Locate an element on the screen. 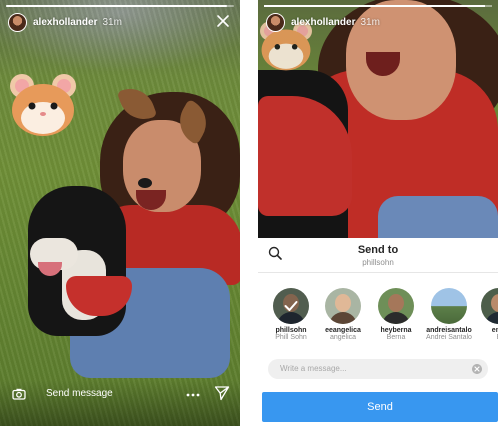 The image size is (498, 426). send-message-input: Send message is located at coordinates (79, 393).